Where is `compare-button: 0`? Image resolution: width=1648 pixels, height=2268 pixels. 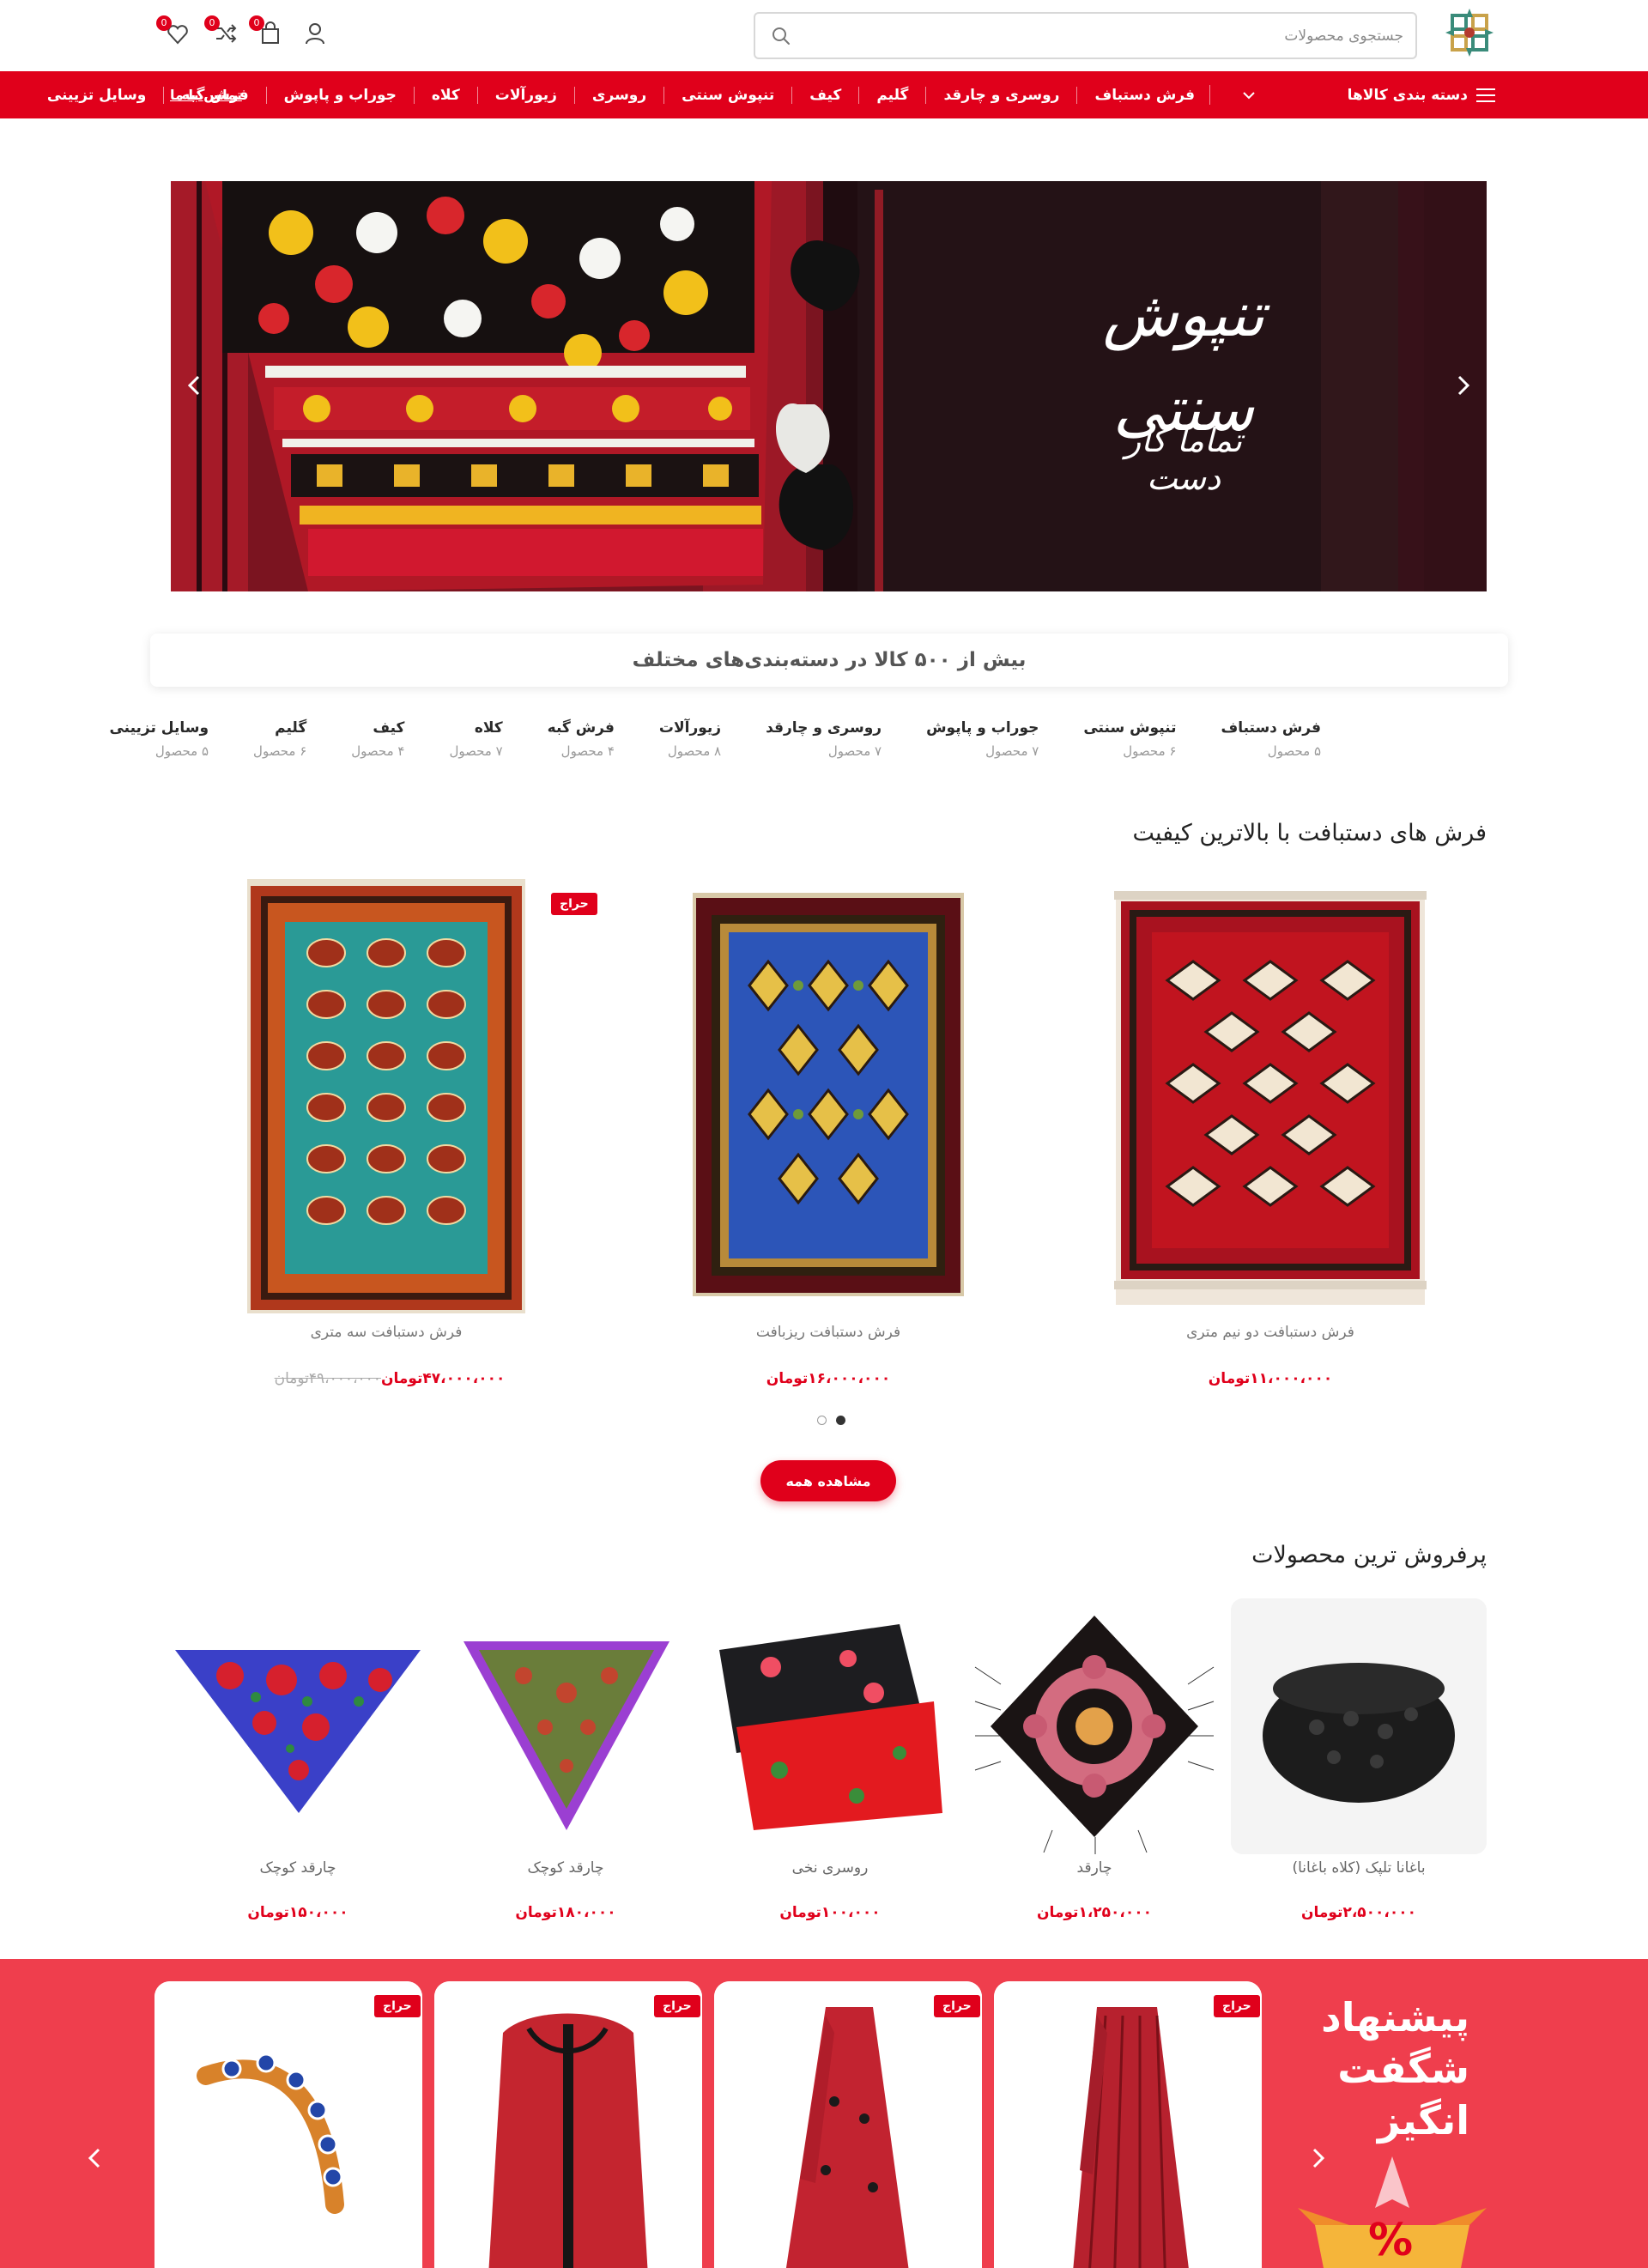
compare-button: 0 is located at coordinates (221, 32).